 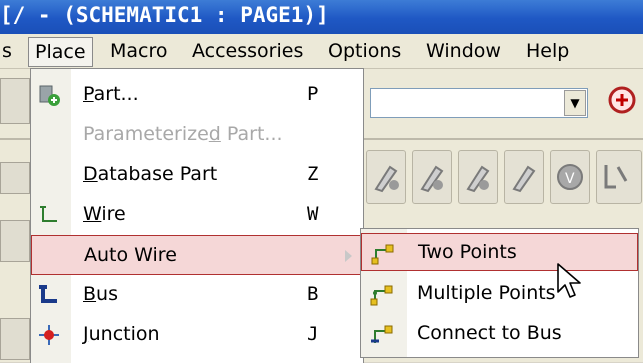 I want to click on auto-wire-connect-bus-icon, so click(x=382, y=334).